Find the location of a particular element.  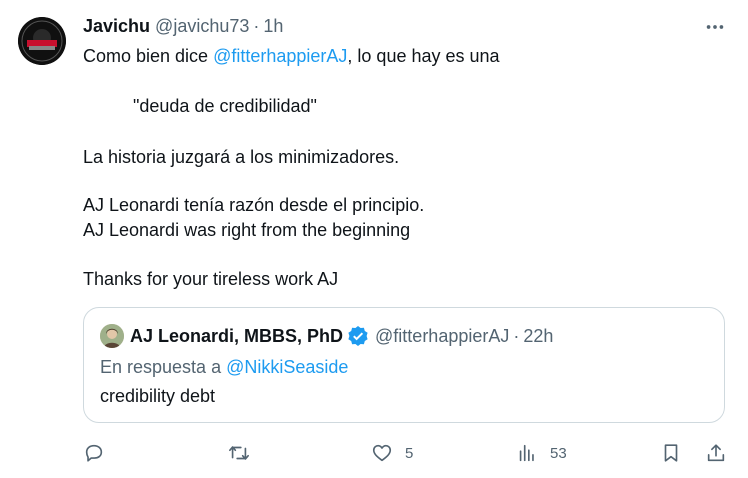

like-count: 5 is located at coordinates (409, 453).